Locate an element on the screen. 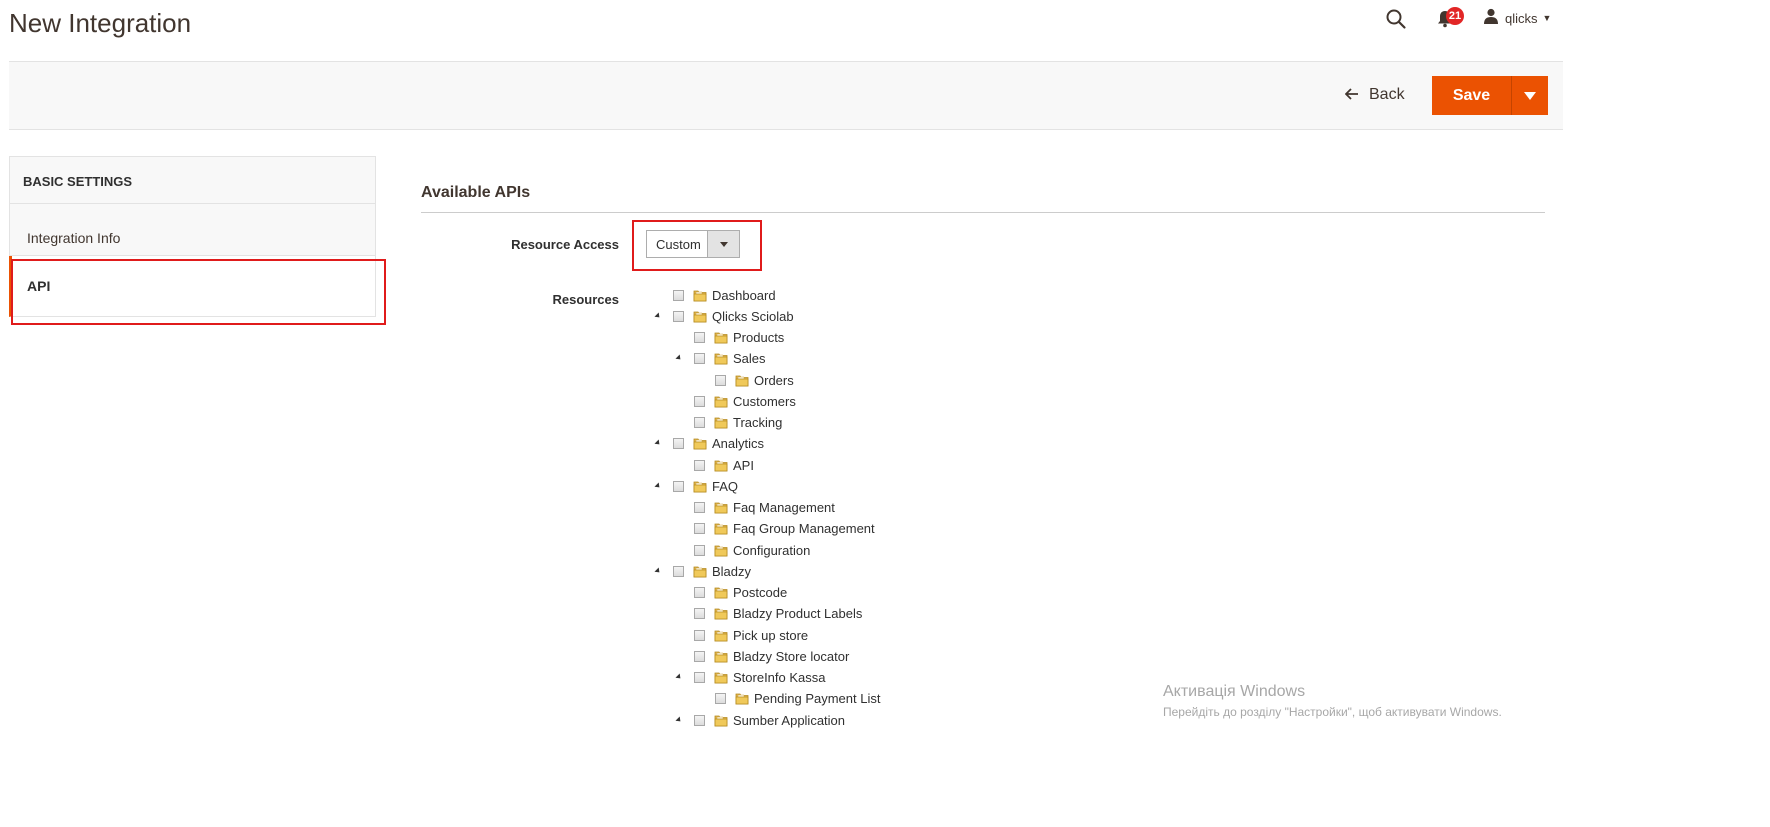 This screenshot has width=1770, height=827. watermark-title: Активація Windows is located at coordinates (1234, 691).